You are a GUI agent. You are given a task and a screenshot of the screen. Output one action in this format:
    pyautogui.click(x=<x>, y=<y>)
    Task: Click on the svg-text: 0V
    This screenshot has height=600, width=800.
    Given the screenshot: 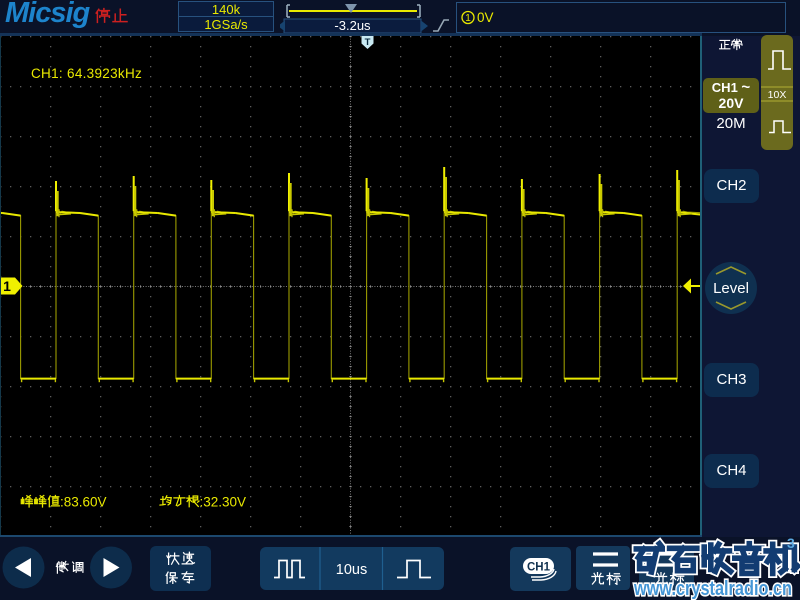 What is the action you would take?
    pyautogui.click(x=485, y=17)
    